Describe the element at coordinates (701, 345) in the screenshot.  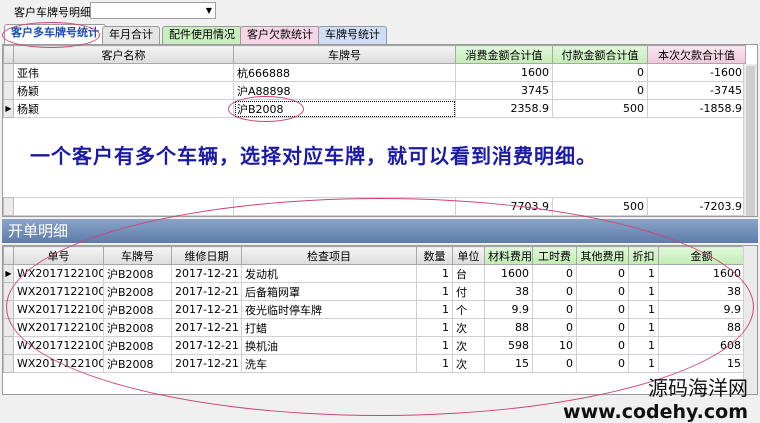
I see `cell-amount: 608` at that location.